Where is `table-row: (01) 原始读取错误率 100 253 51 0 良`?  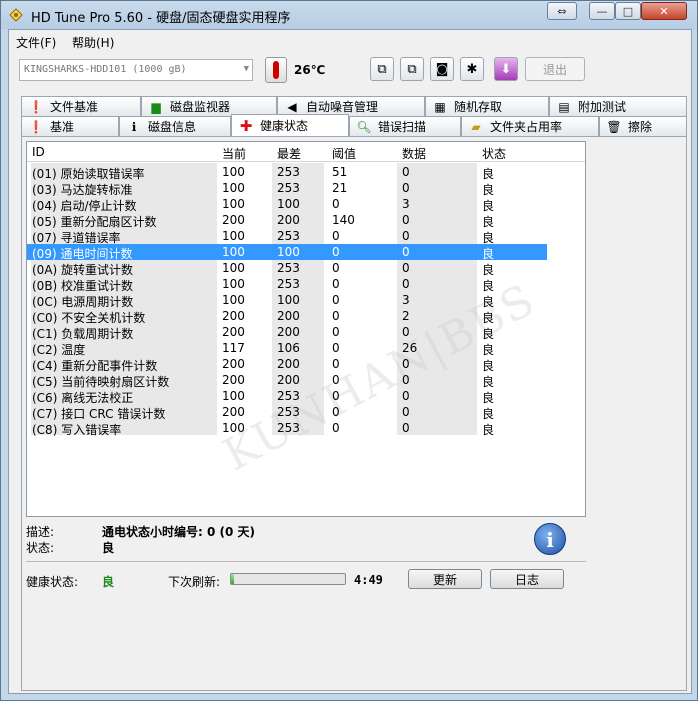
table-row: (01) 原始读取错误率 100 253 51 0 良 is located at coordinates (287, 172).